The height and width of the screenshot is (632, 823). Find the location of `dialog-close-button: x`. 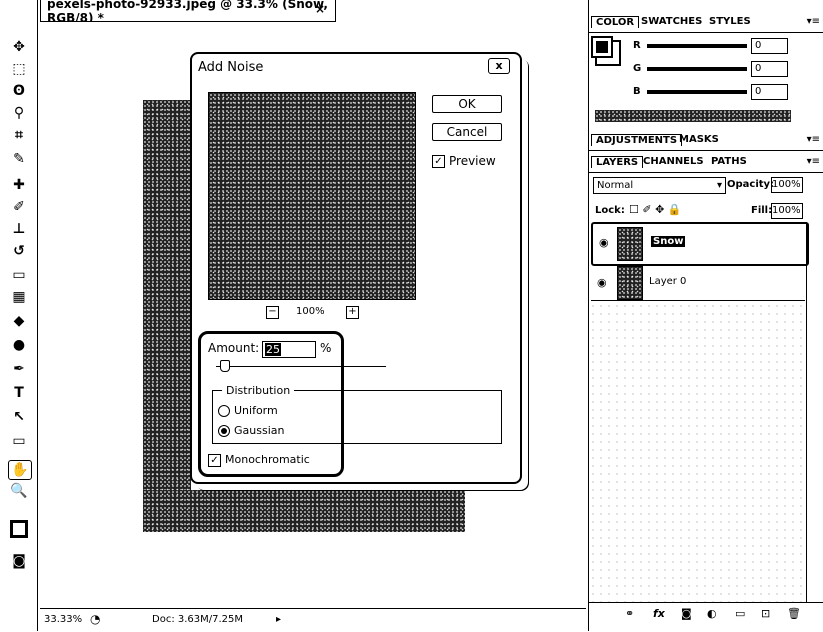

dialog-close-button: x is located at coordinates (499, 66).